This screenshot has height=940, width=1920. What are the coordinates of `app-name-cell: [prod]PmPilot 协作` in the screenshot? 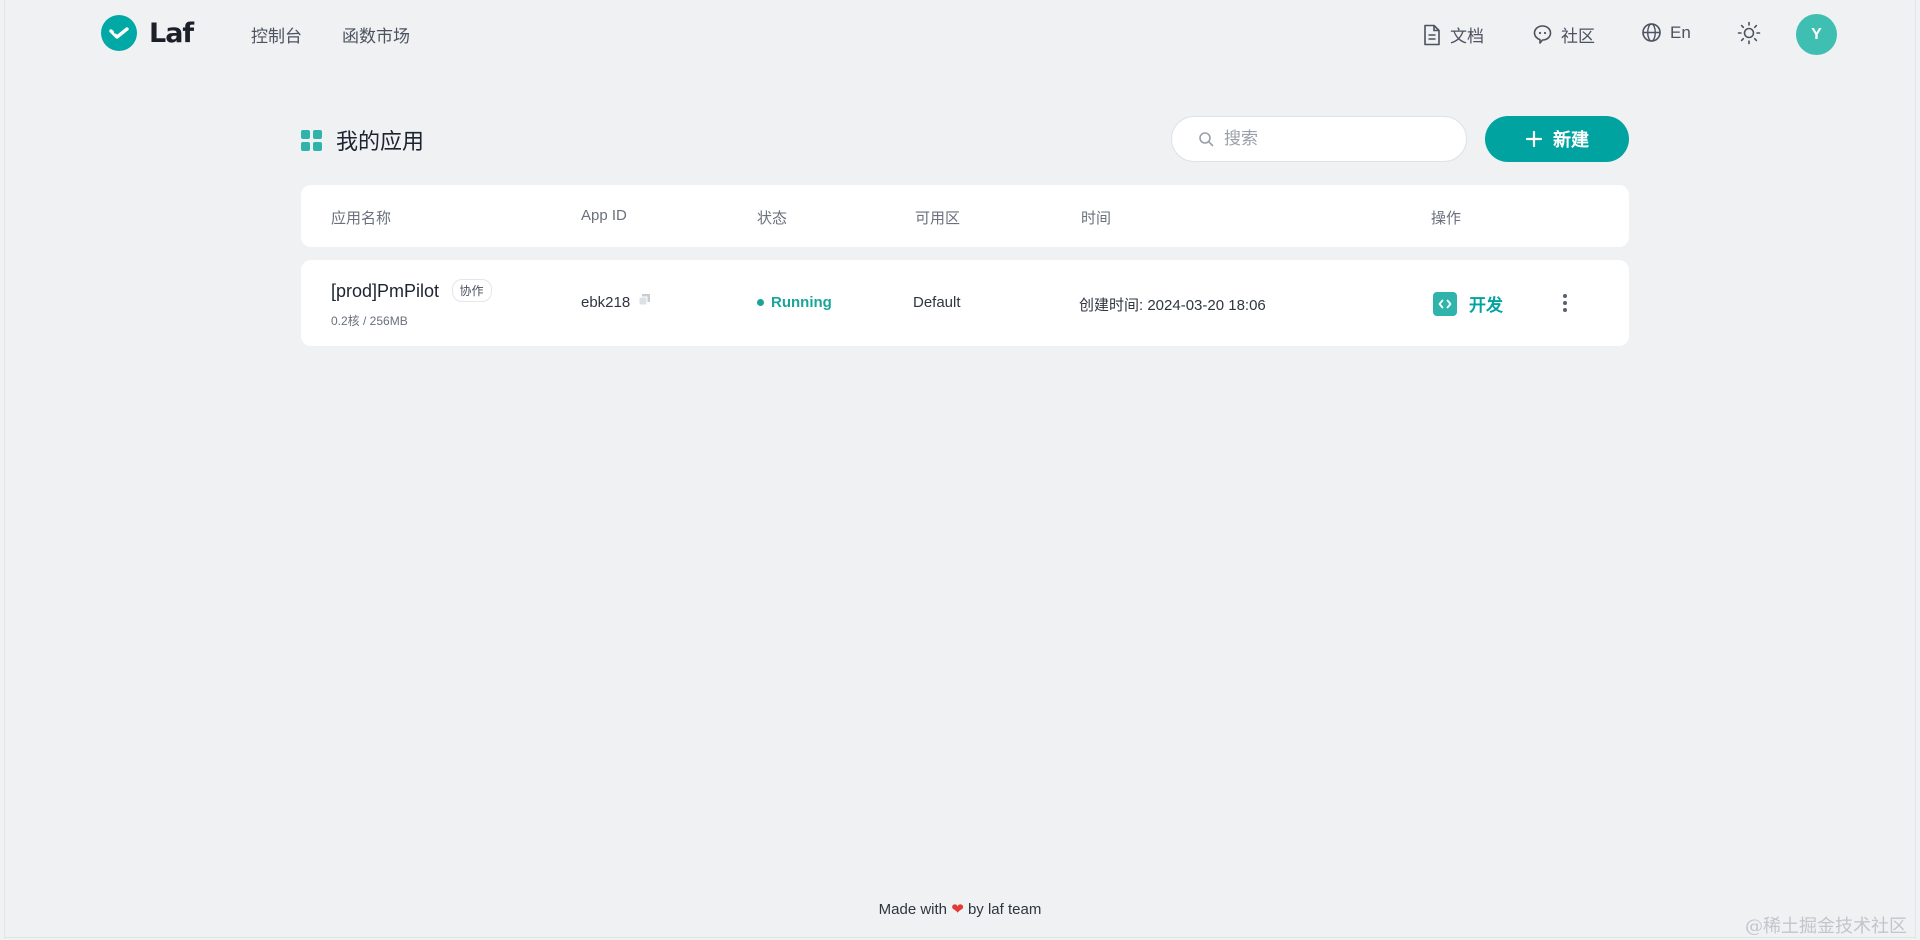 It's located at (411, 290).